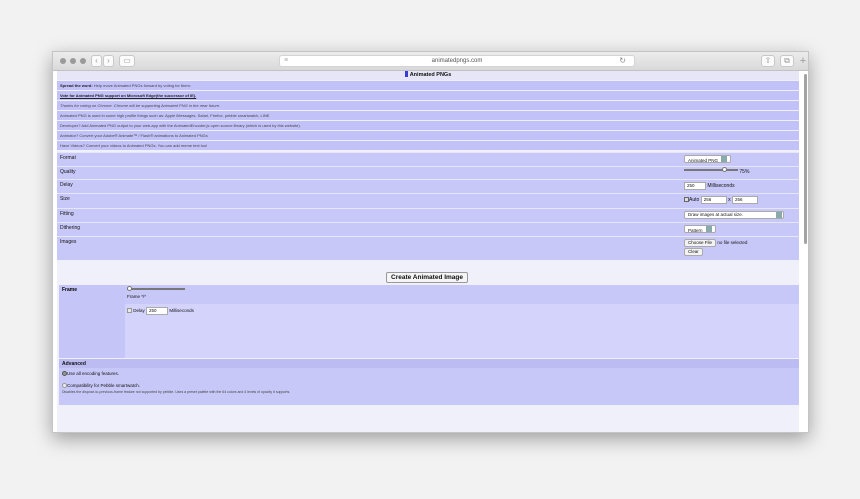  Describe the element at coordinates (286, 61) in the screenshot. I see `reader-icon: ≡` at that location.